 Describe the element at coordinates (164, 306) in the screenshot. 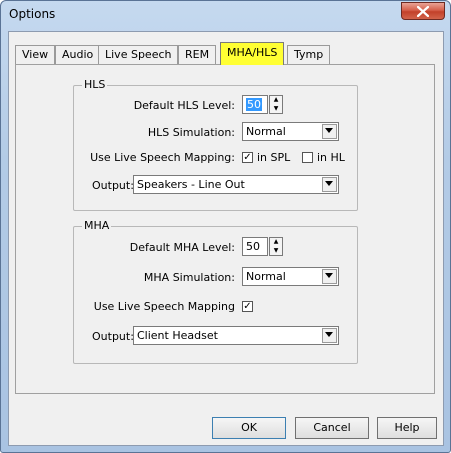

I see `mha-live-speech-mapping-label: Use Live Speech Mapping` at that location.